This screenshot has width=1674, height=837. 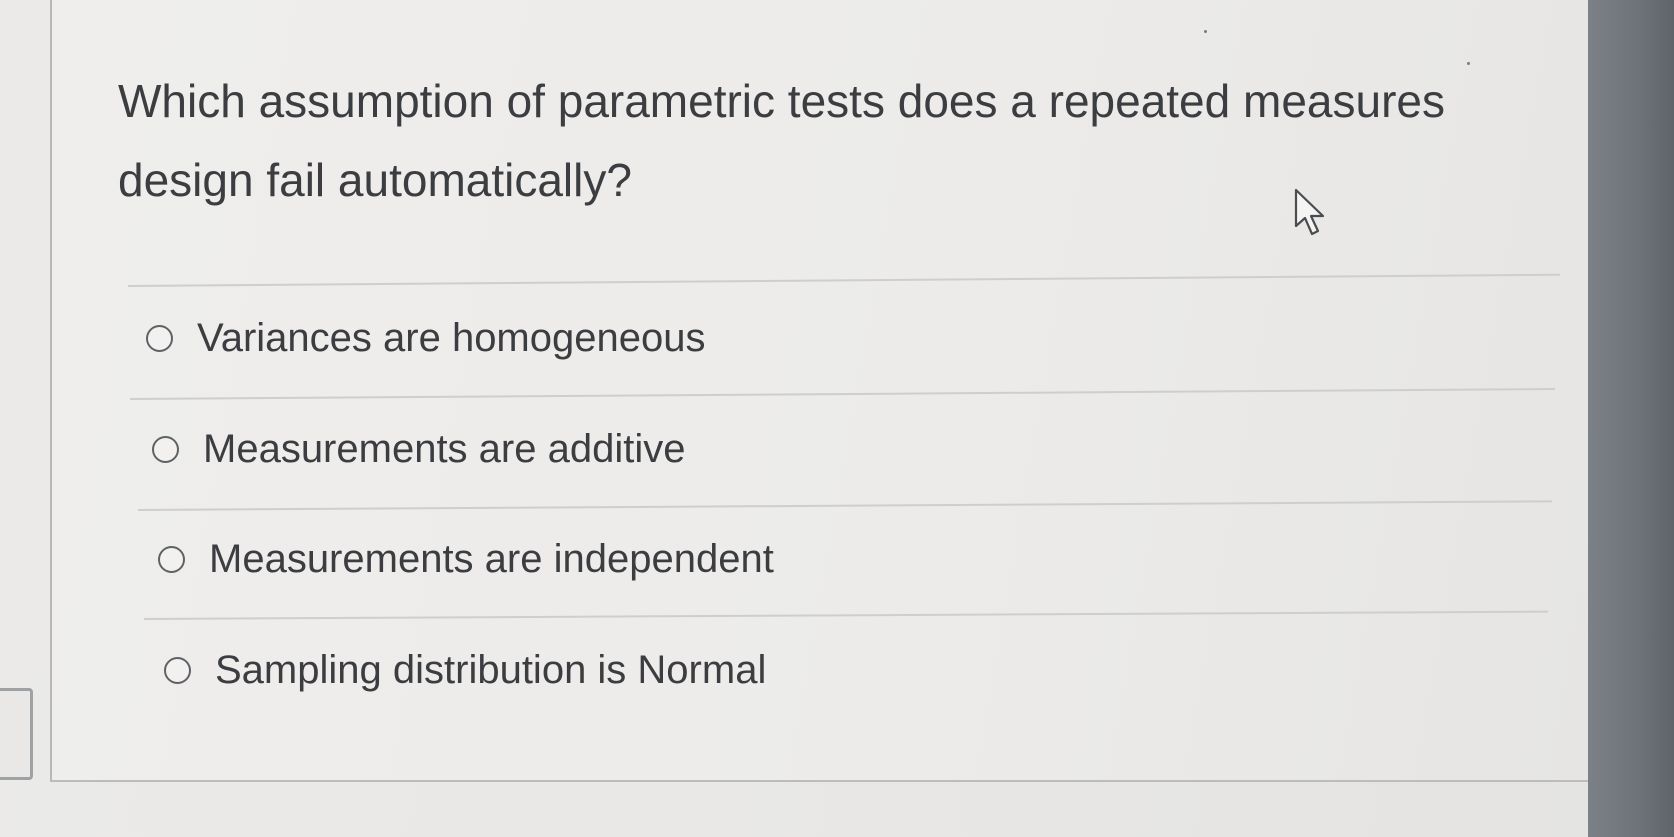 I want to click on answer-option-label: Measurements are additive, so click(x=444, y=449).